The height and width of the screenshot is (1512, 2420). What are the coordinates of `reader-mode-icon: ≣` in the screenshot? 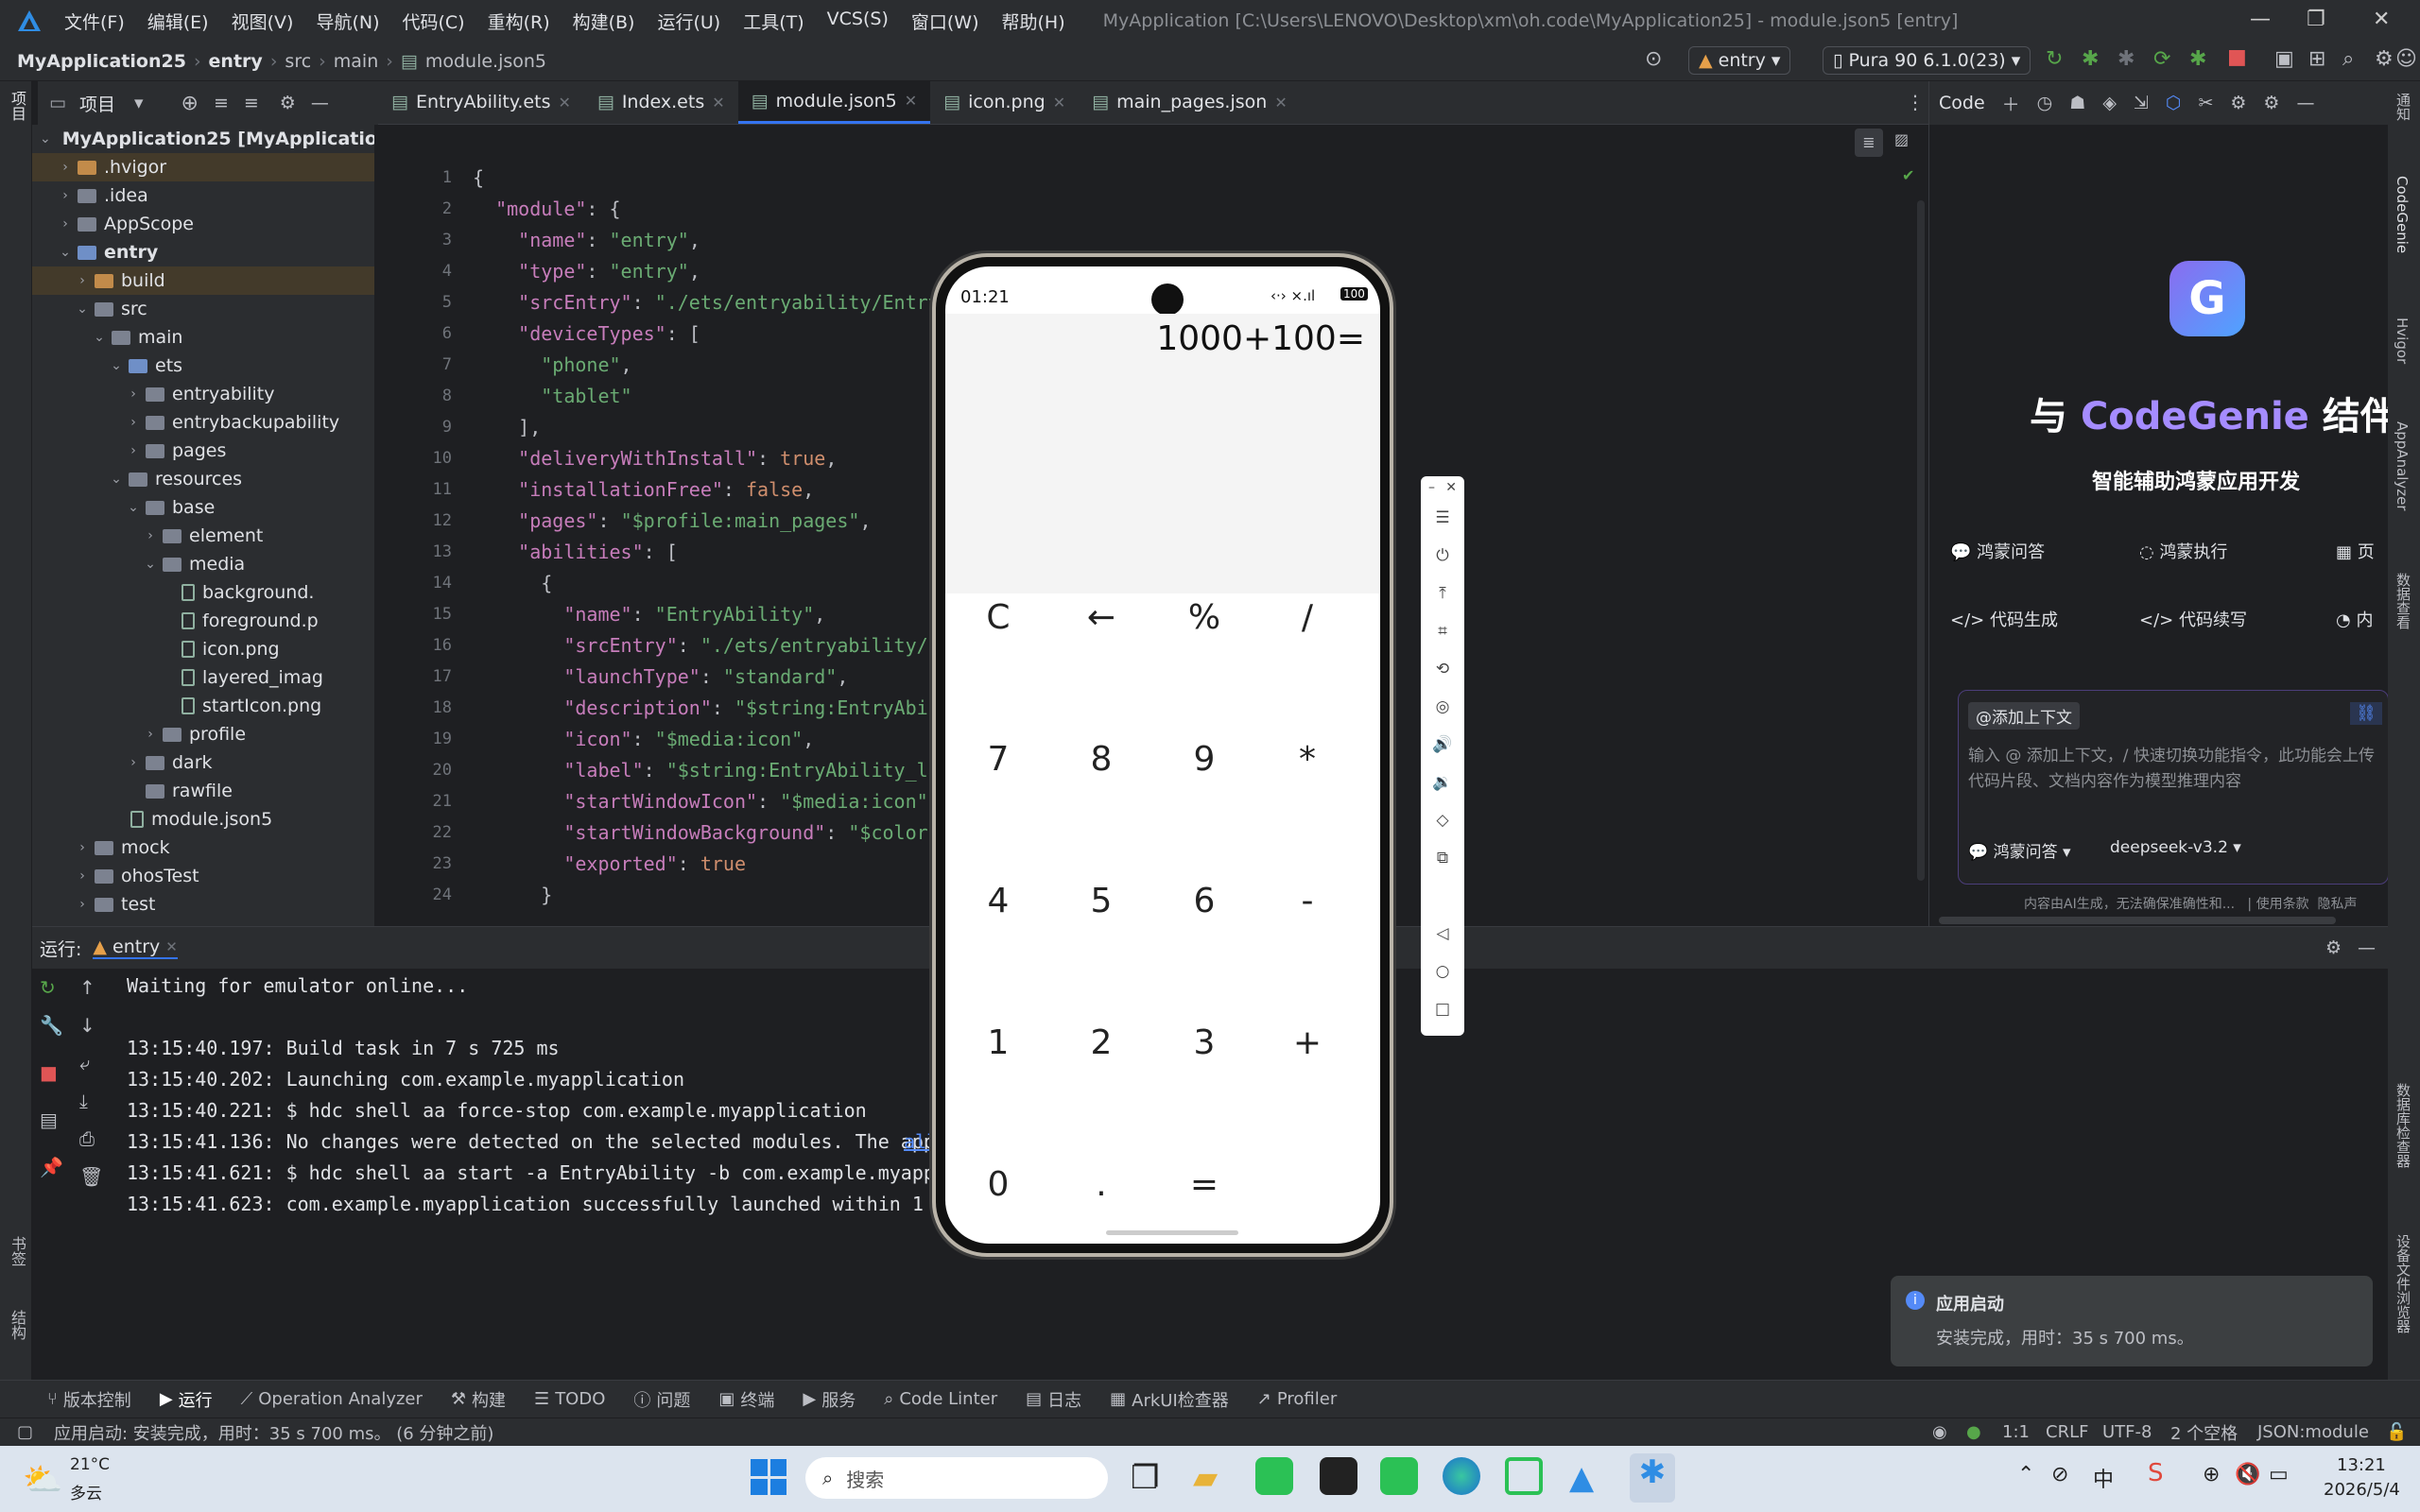 It's located at (1869, 143).